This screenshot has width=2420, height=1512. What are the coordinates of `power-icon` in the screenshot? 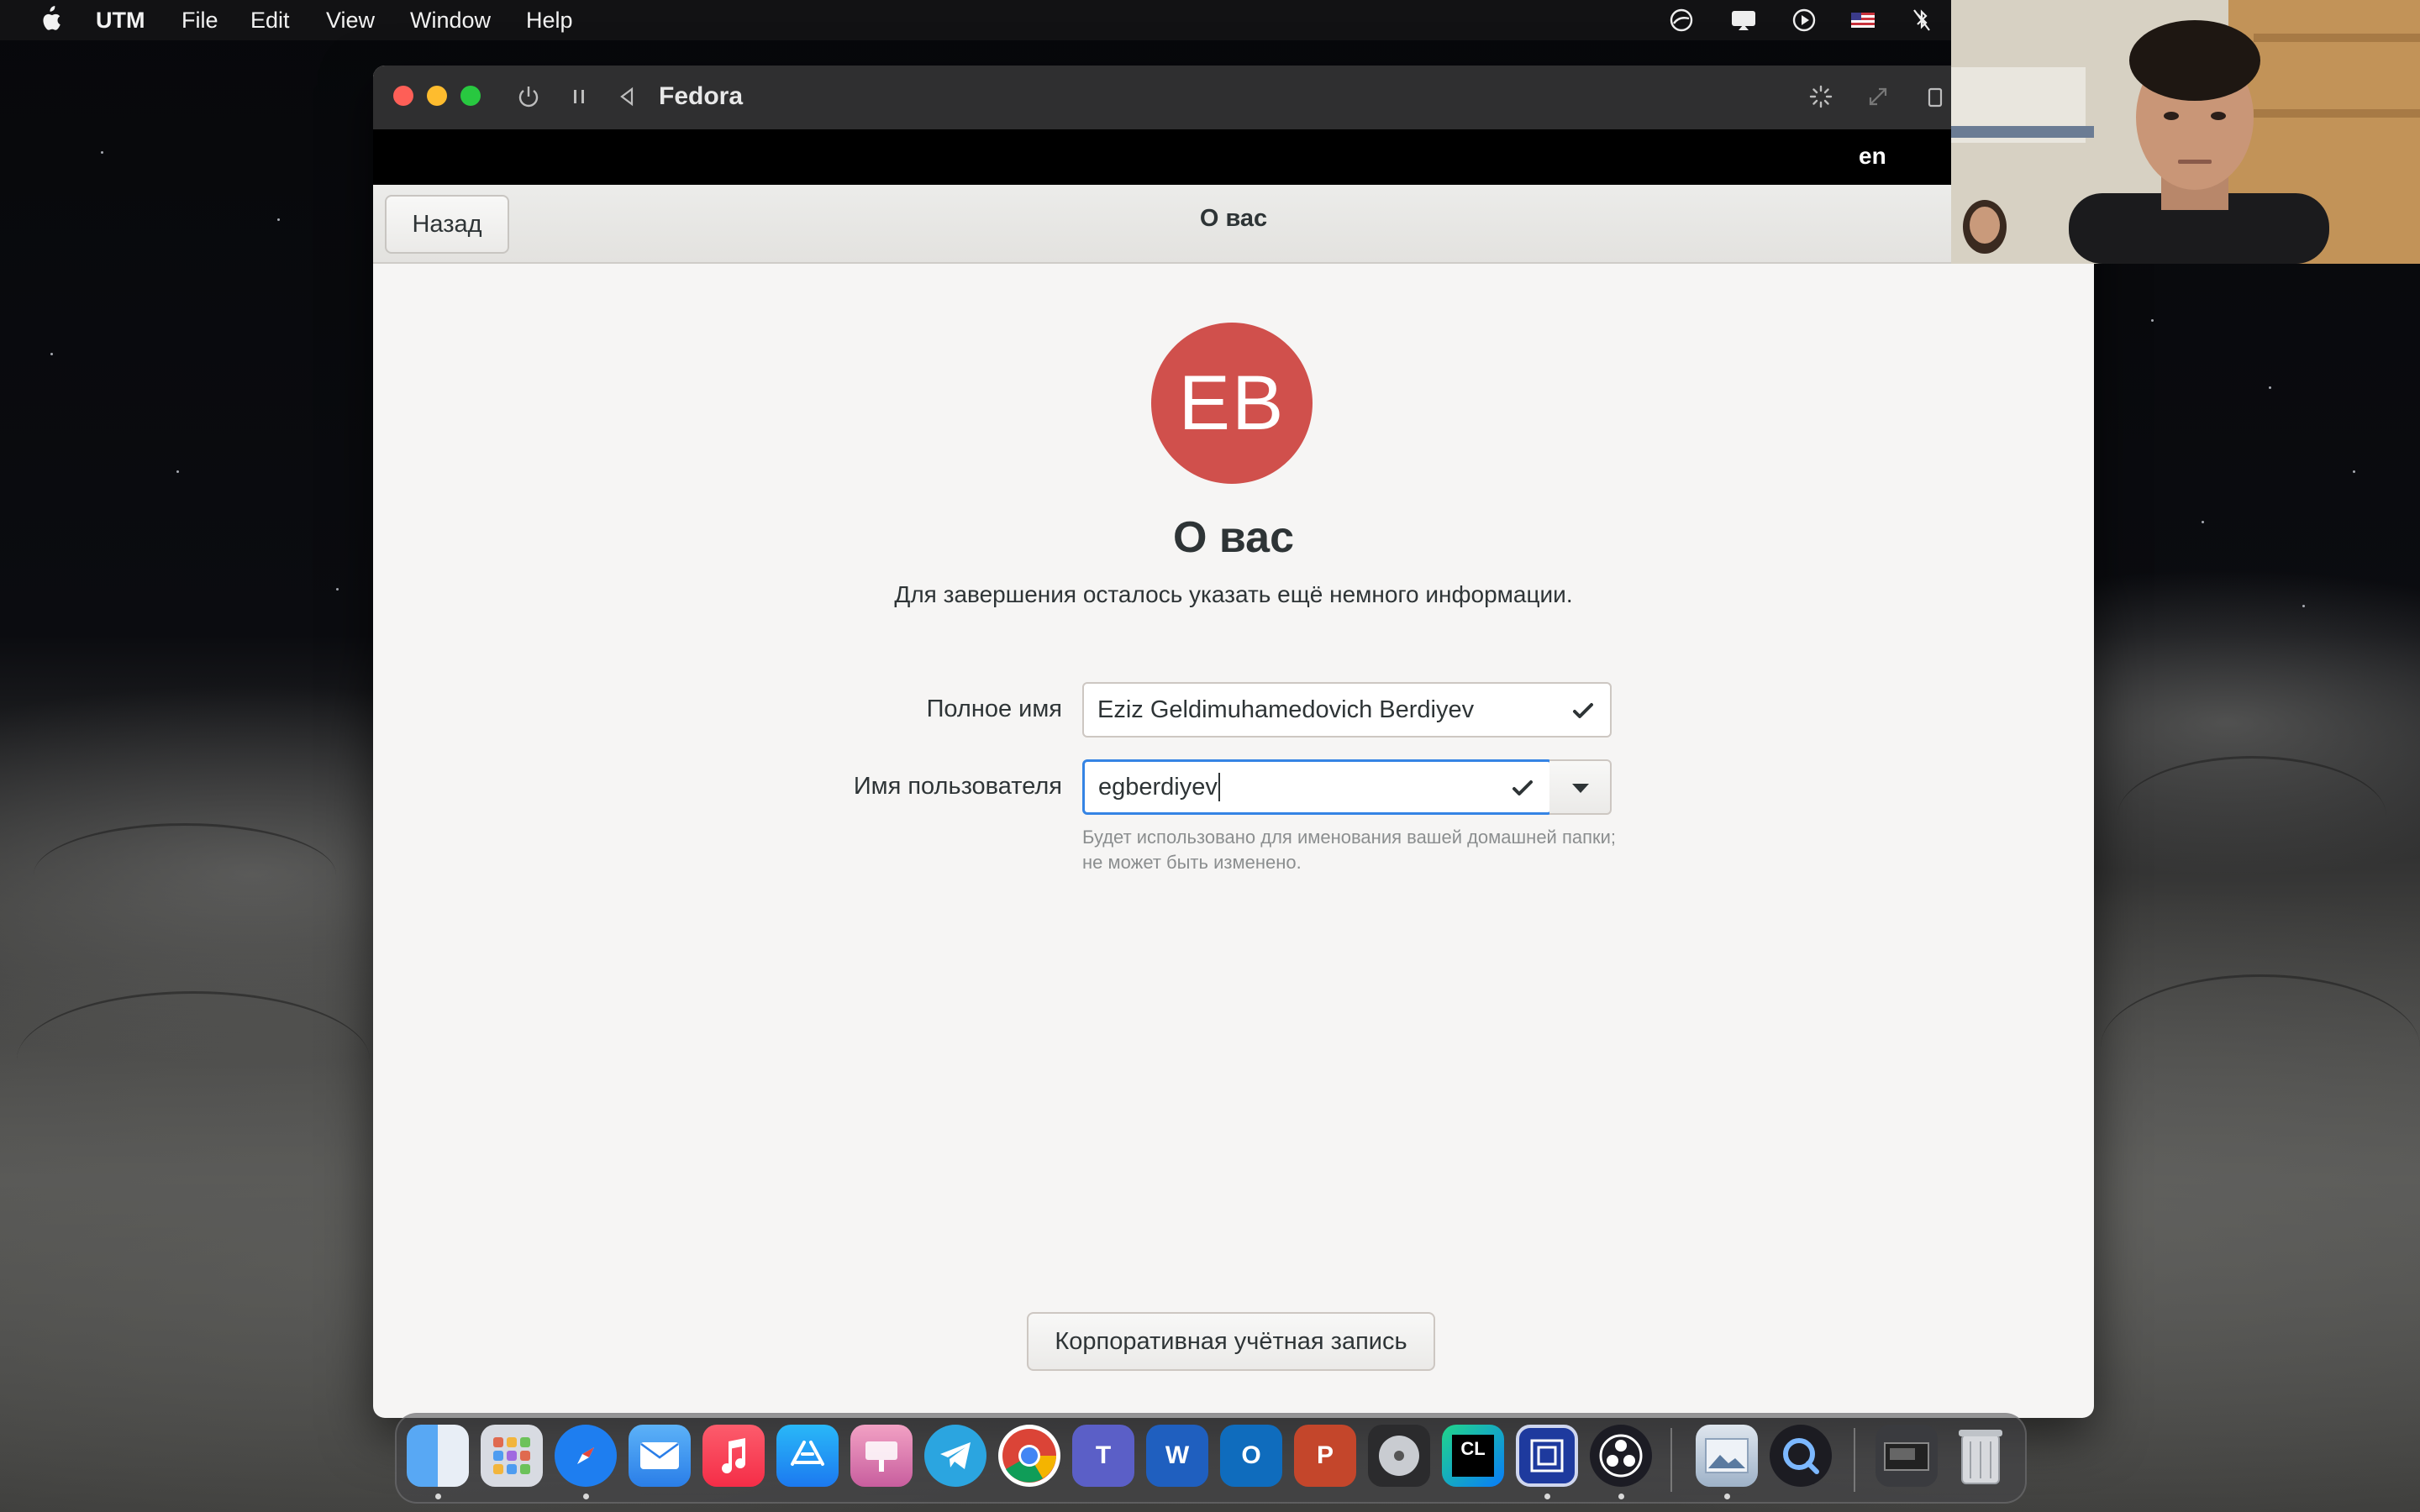 It's located at (528, 96).